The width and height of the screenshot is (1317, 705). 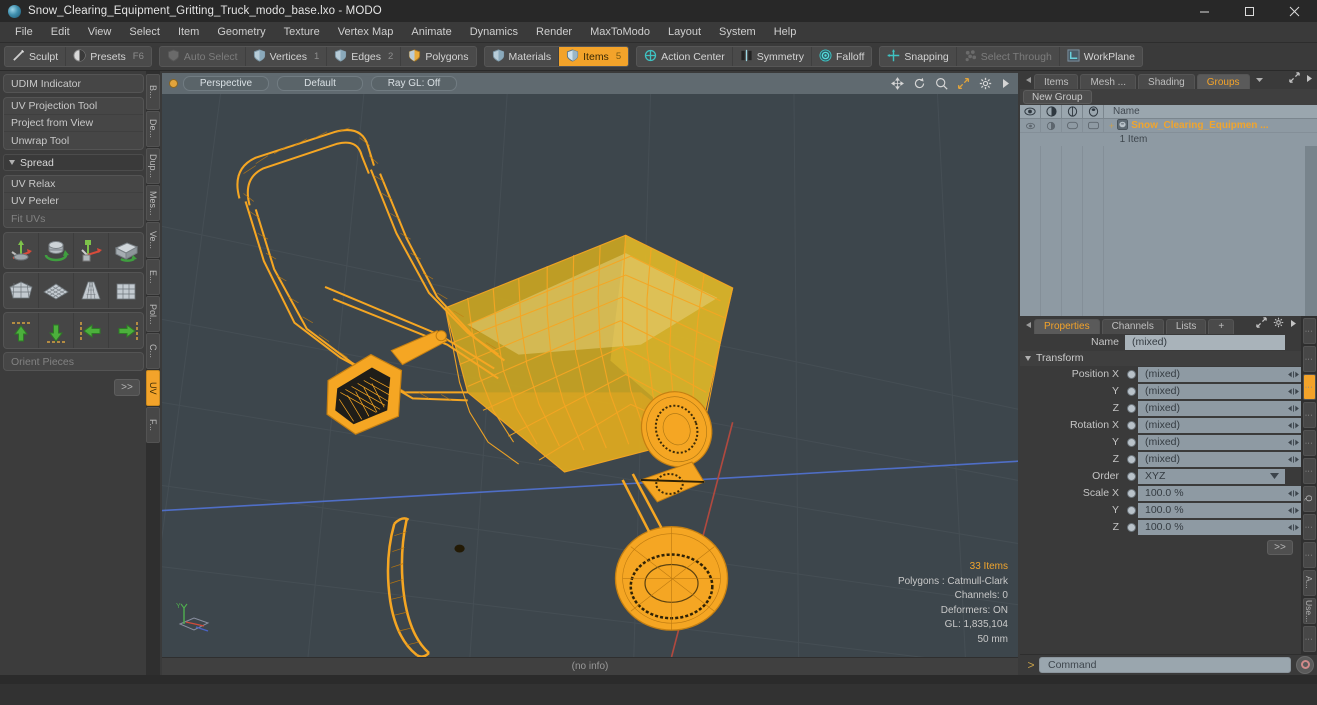 I want to click on render-icon, so click(x=1051, y=111).